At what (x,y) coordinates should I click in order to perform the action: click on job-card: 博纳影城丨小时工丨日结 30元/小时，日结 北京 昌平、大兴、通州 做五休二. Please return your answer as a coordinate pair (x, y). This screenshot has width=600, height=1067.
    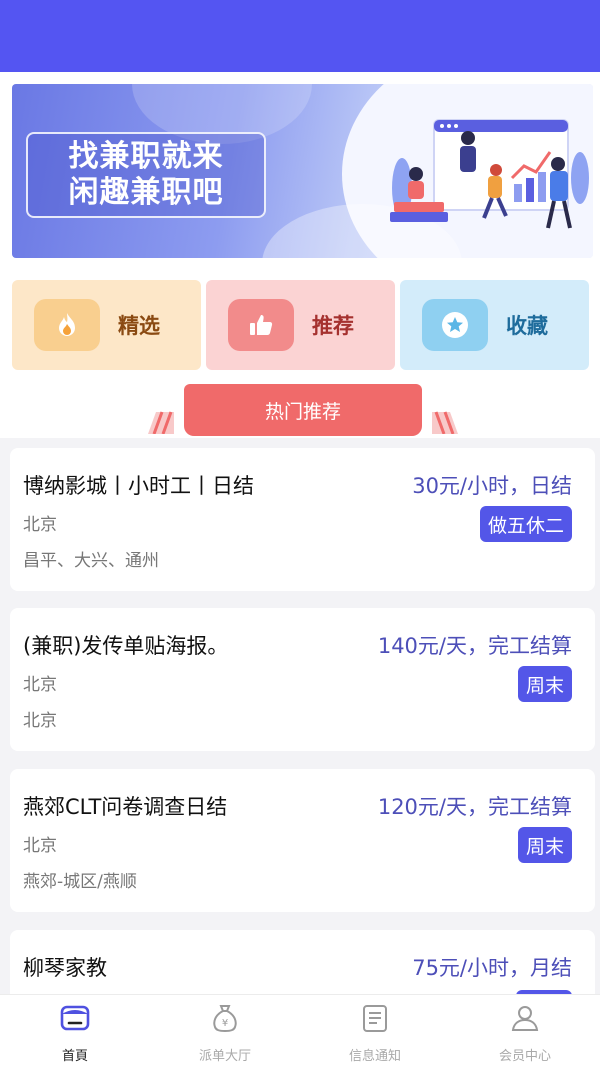
    Looking at the image, I should click on (302, 519).